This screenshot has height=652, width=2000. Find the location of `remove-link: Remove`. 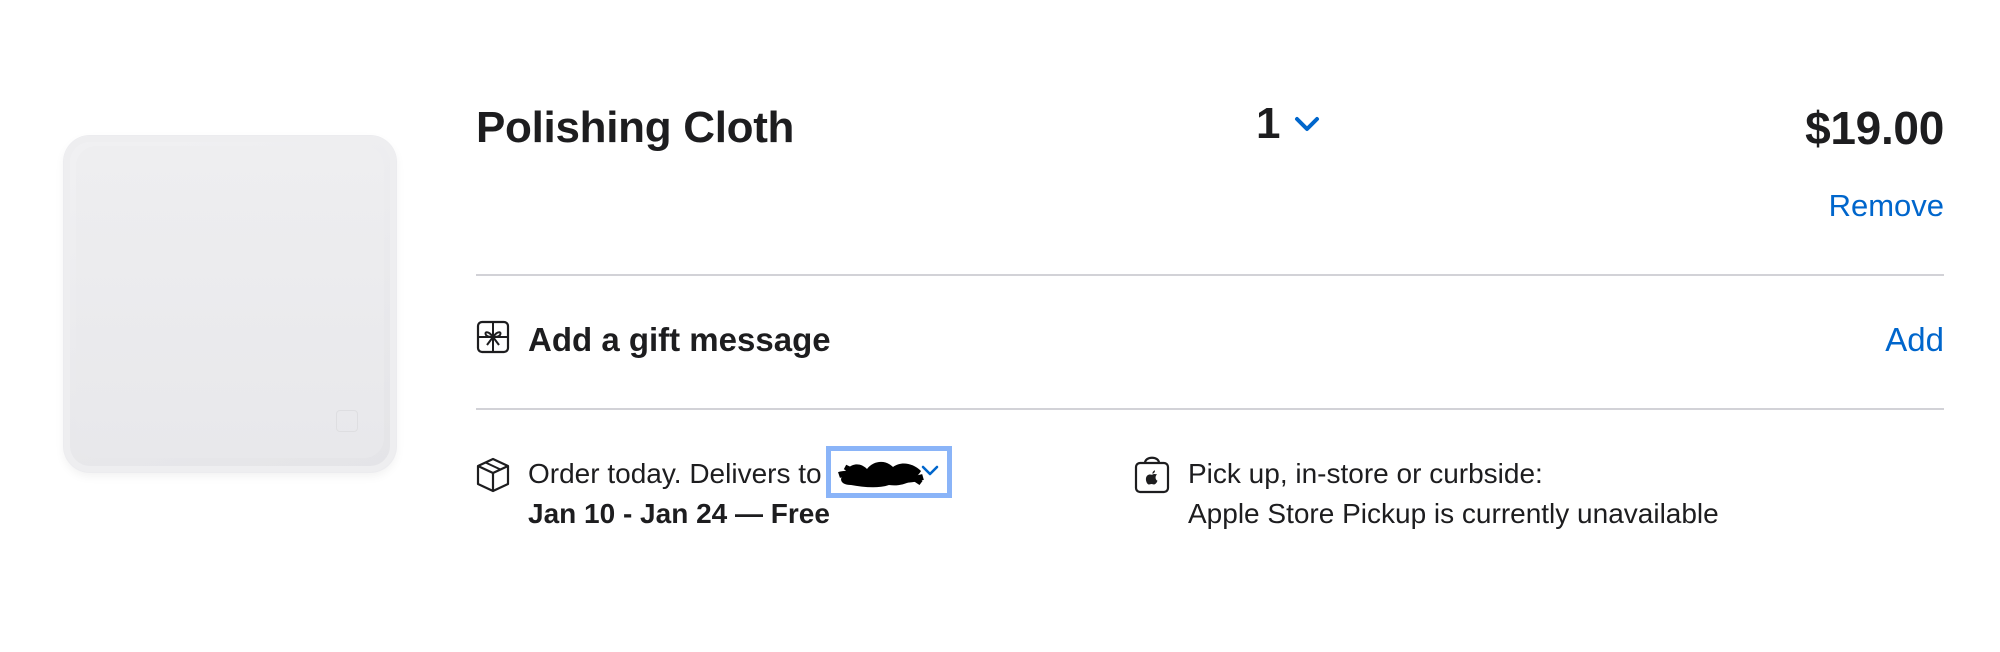

remove-link: Remove is located at coordinates (1886, 206).